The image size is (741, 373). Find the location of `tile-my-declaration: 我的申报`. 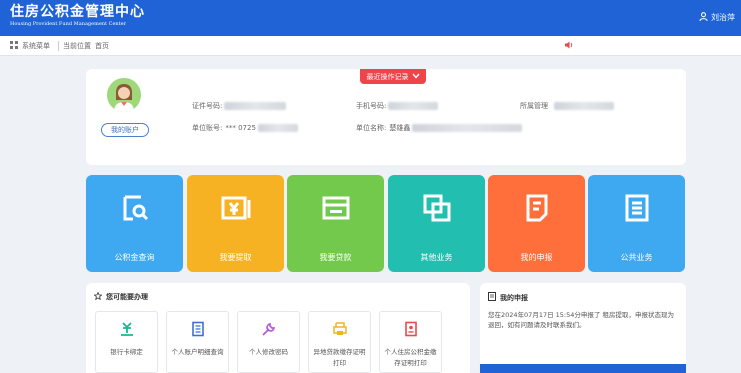

tile-my-declaration: 我的申报 is located at coordinates (536, 223).